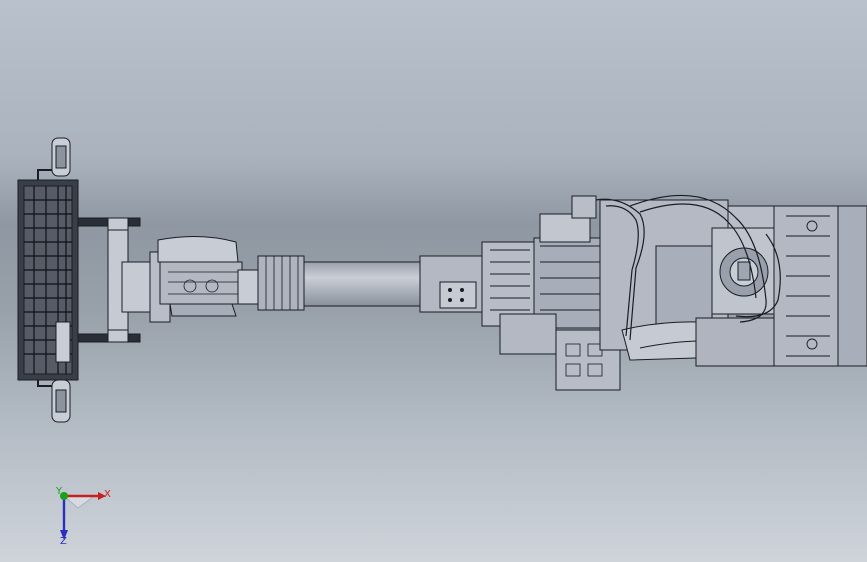 The height and width of the screenshot is (562, 867). I want to click on z-axis-label: Z, so click(63, 541).